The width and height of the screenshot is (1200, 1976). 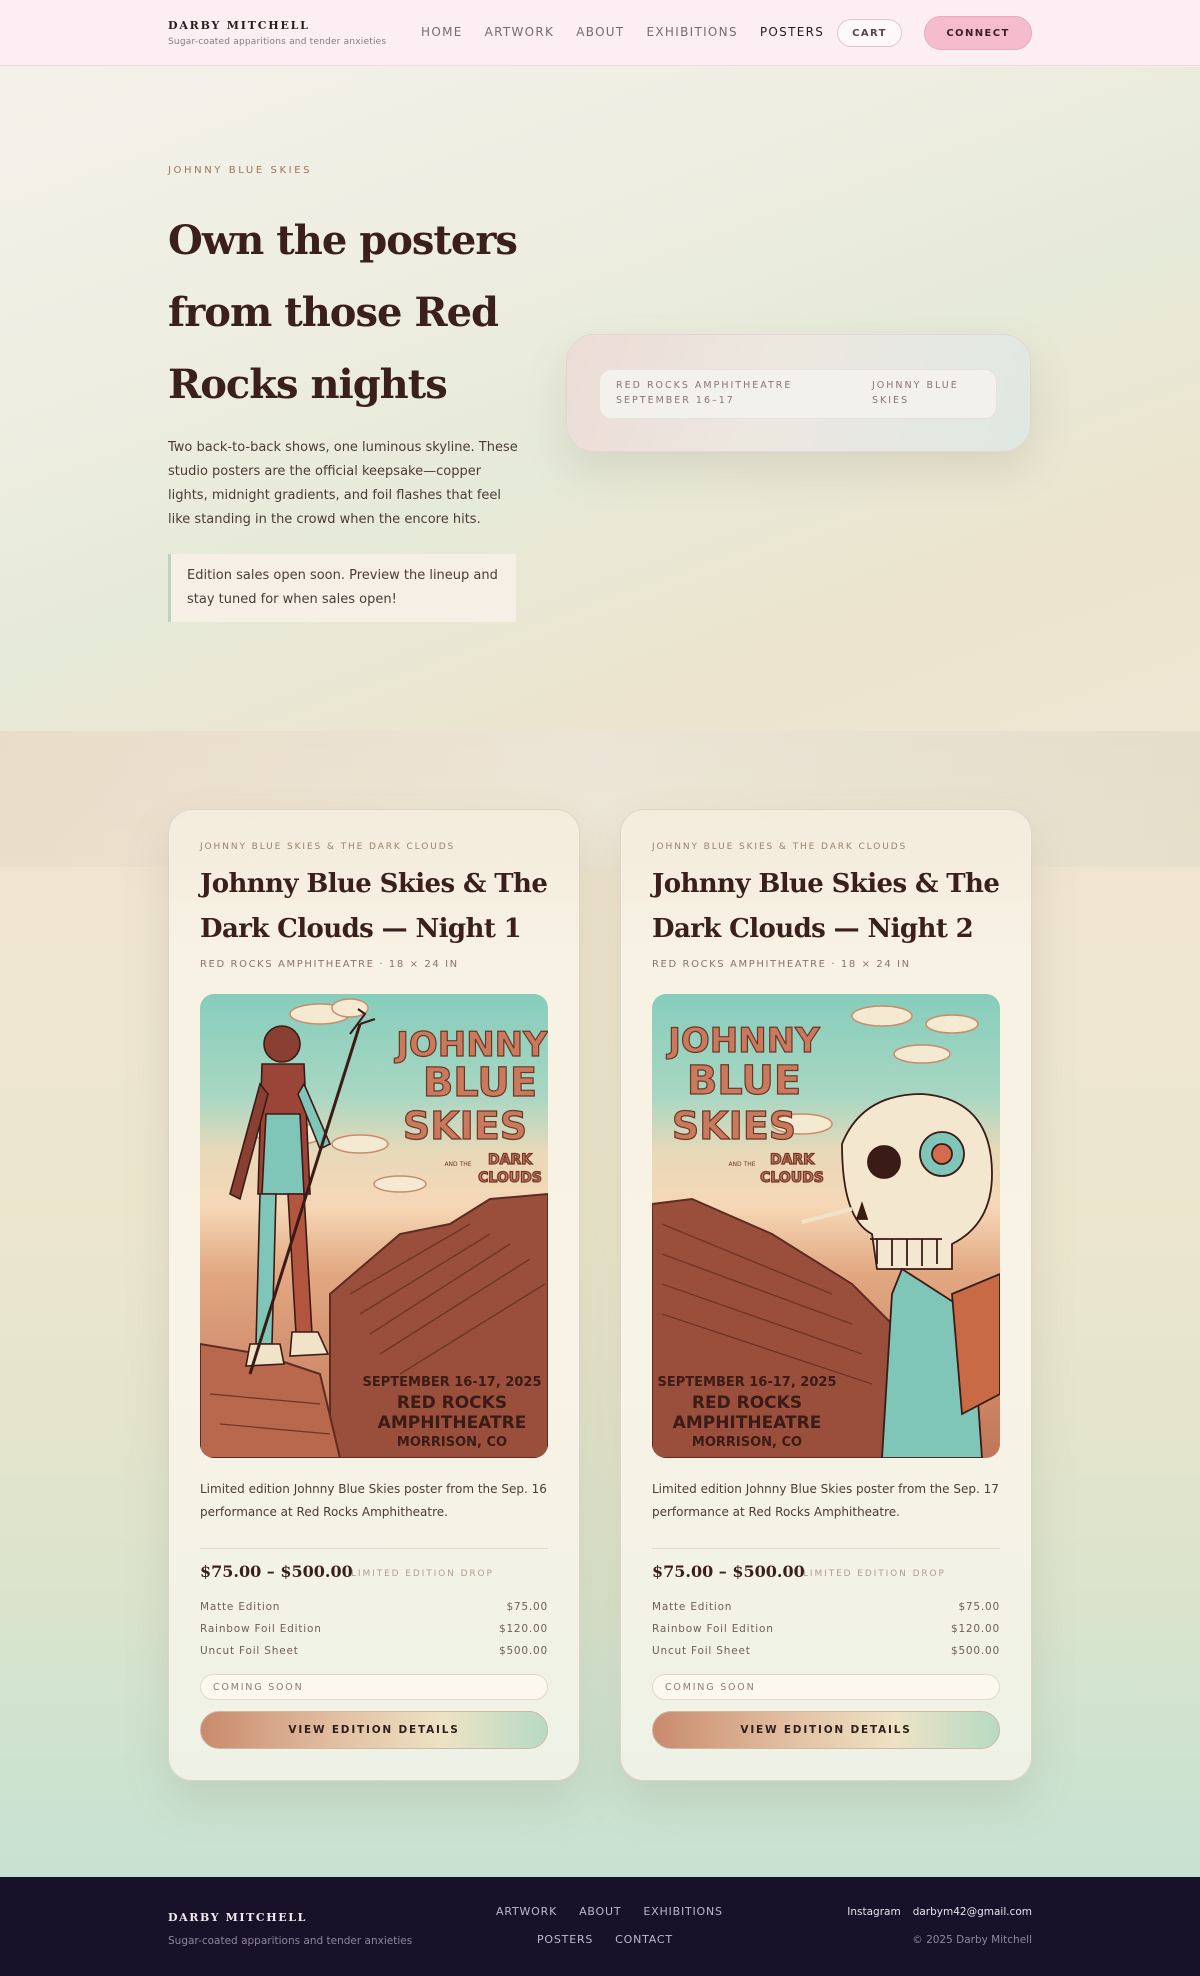 I want to click on footer-link-about: ABOUT, so click(x=600, y=1911).